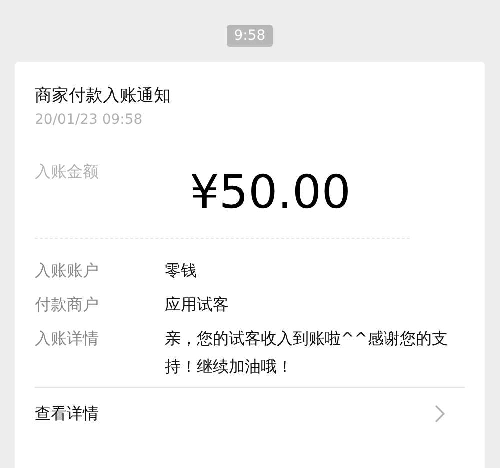 The width and height of the screenshot is (500, 468). Describe the element at coordinates (67, 339) in the screenshot. I see `field-label: 入账详情` at that location.